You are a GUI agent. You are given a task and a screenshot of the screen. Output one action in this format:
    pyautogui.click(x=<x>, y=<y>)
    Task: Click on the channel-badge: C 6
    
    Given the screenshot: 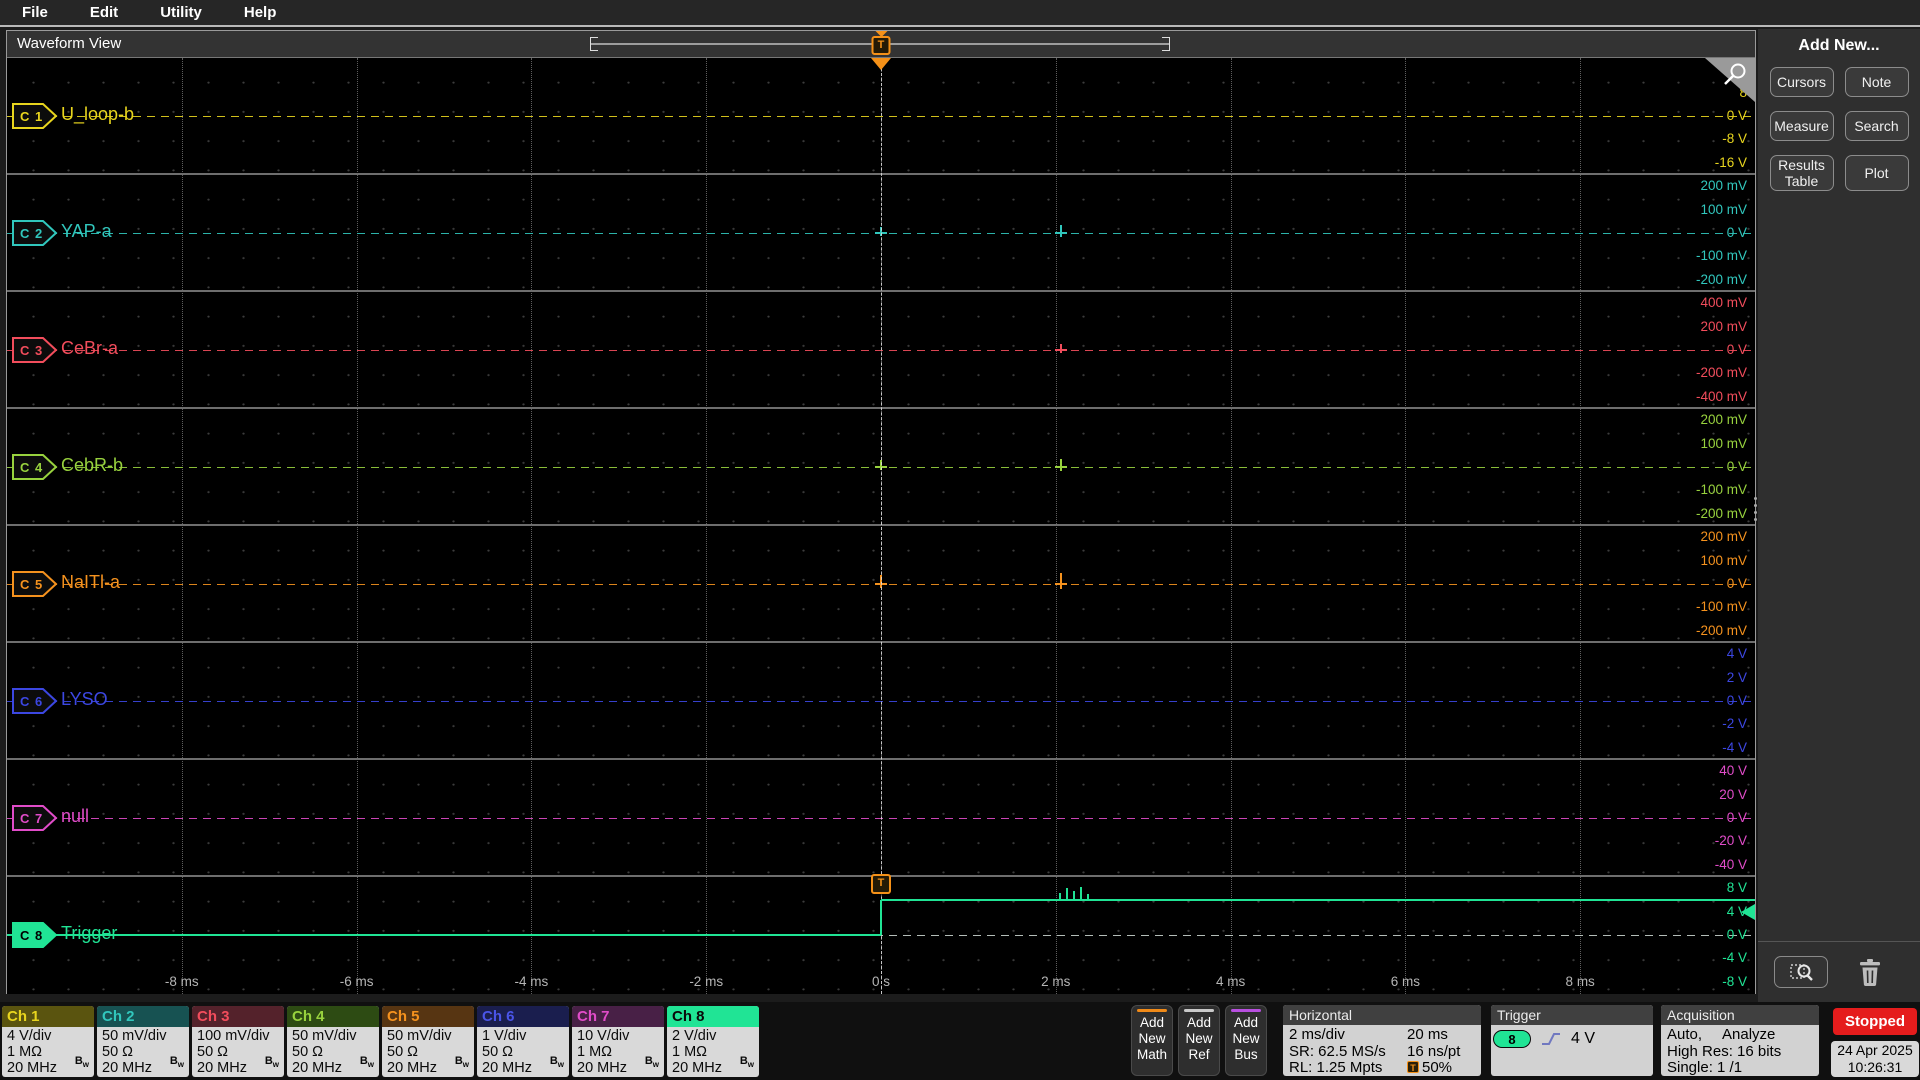 What is the action you would take?
    pyautogui.click(x=35, y=701)
    